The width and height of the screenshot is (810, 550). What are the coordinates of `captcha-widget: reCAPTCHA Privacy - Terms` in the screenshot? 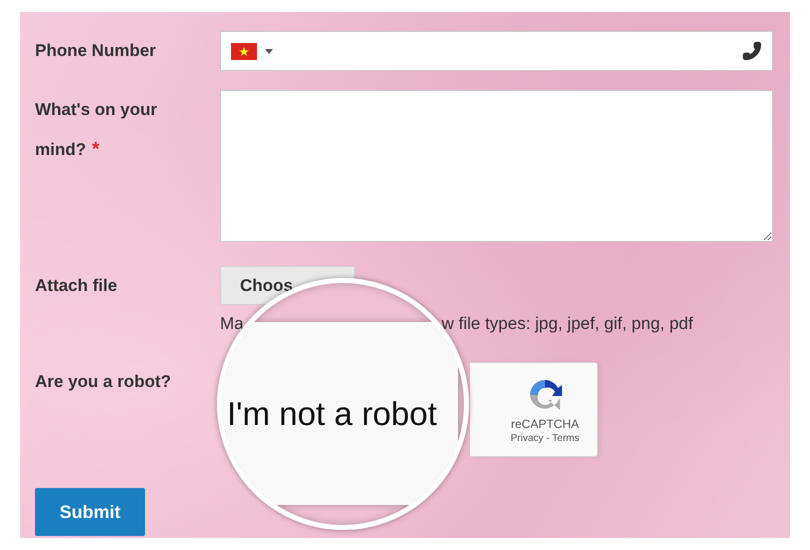 It's located at (534, 409).